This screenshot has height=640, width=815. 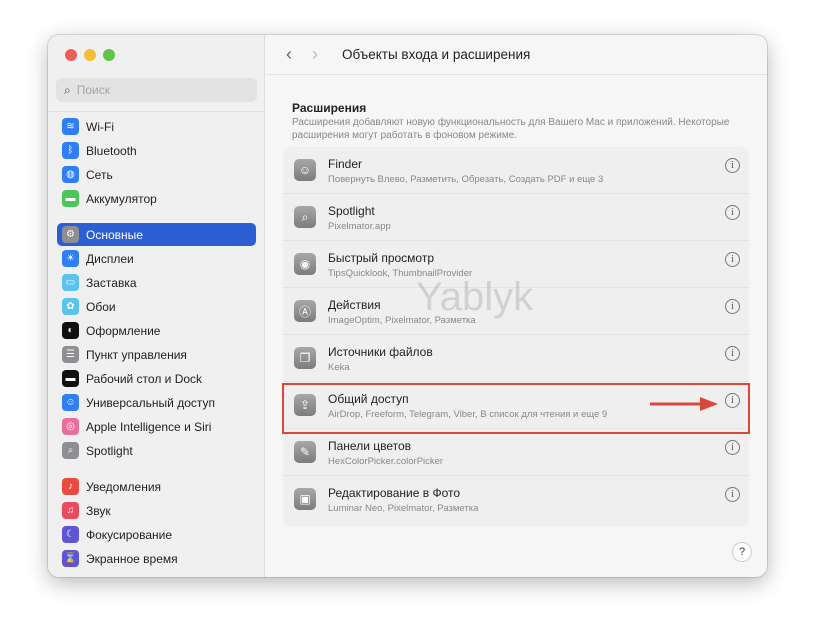 I want to click on eyedropper-icon: ✎, so click(x=305, y=452).